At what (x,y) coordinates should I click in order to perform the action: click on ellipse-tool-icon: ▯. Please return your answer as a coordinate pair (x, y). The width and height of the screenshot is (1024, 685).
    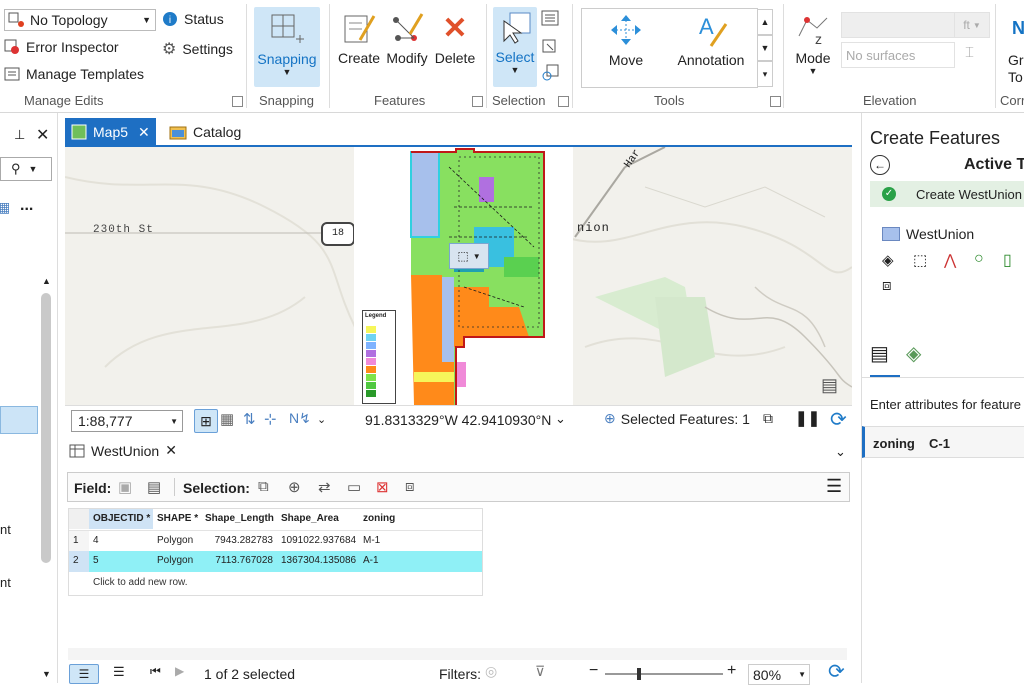
    Looking at the image, I should click on (1007, 260).